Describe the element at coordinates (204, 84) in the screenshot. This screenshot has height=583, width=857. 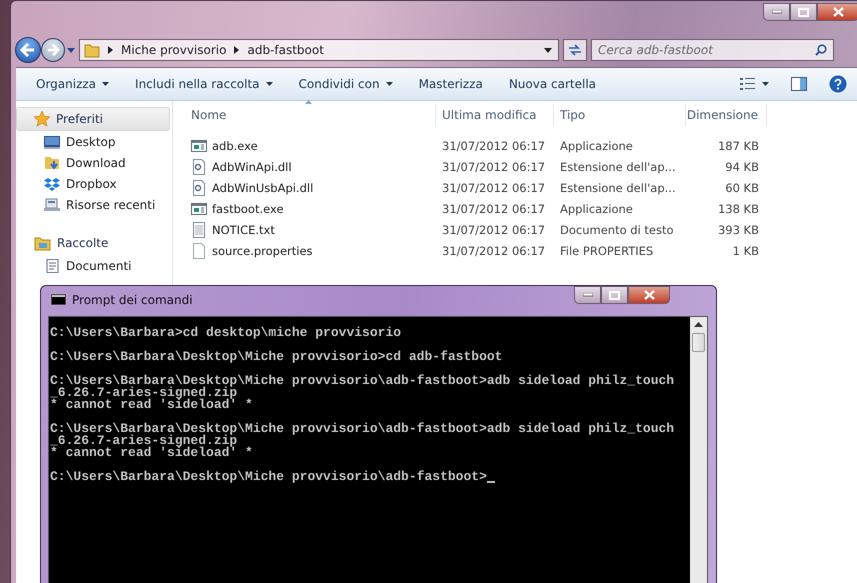
I see `toolbar-button: Includi nella raccolta` at that location.